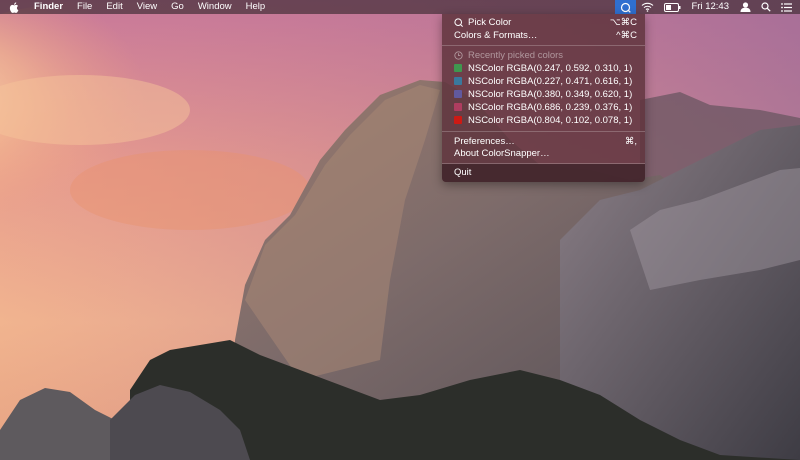 This screenshot has height=460, width=800. I want to click on battery-icon, so click(671, 7).